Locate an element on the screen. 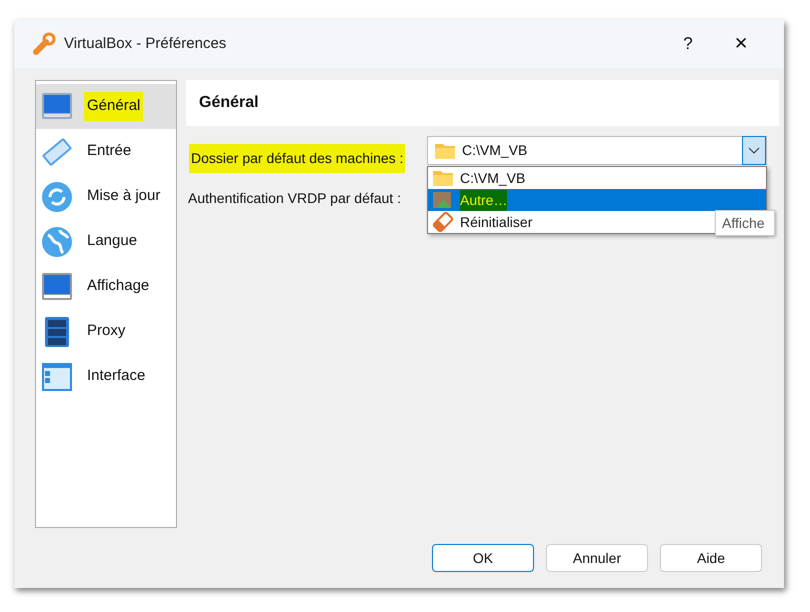 This screenshot has height=612, width=810. sidebar-label: Général is located at coordinates (114, 106).